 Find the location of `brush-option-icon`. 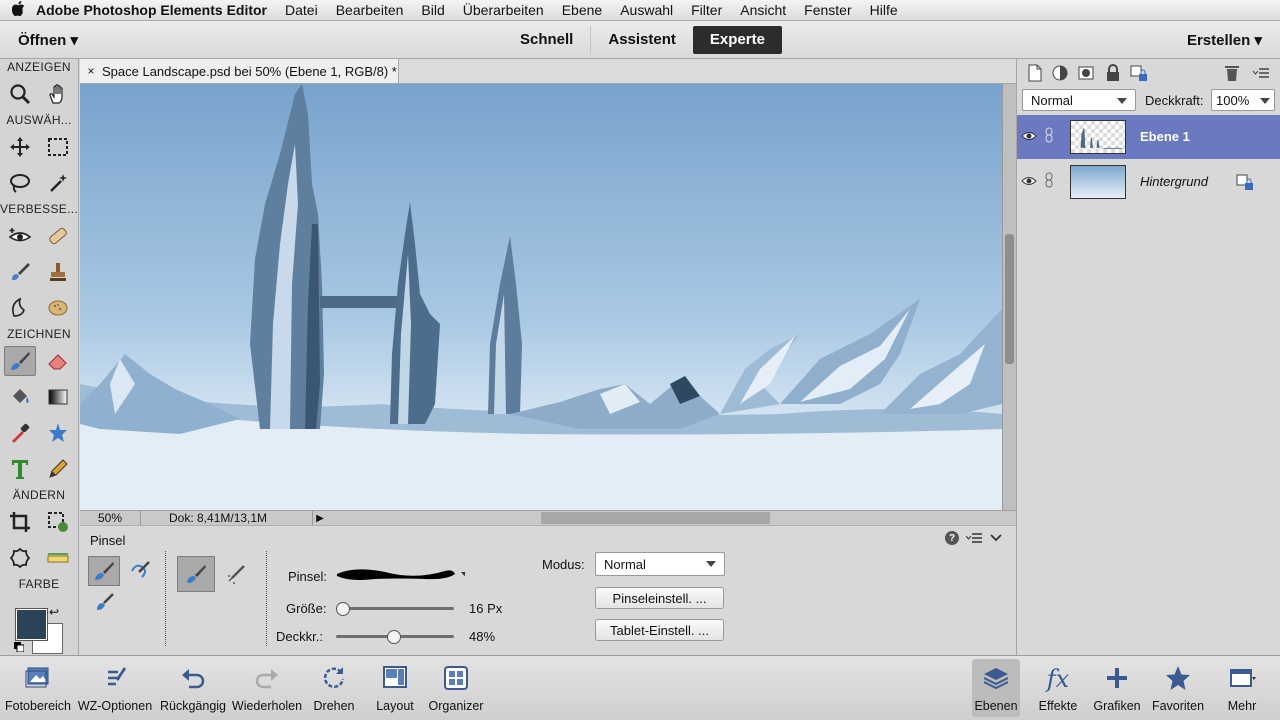

brush-option-icon is located at coordinates (104, 571).